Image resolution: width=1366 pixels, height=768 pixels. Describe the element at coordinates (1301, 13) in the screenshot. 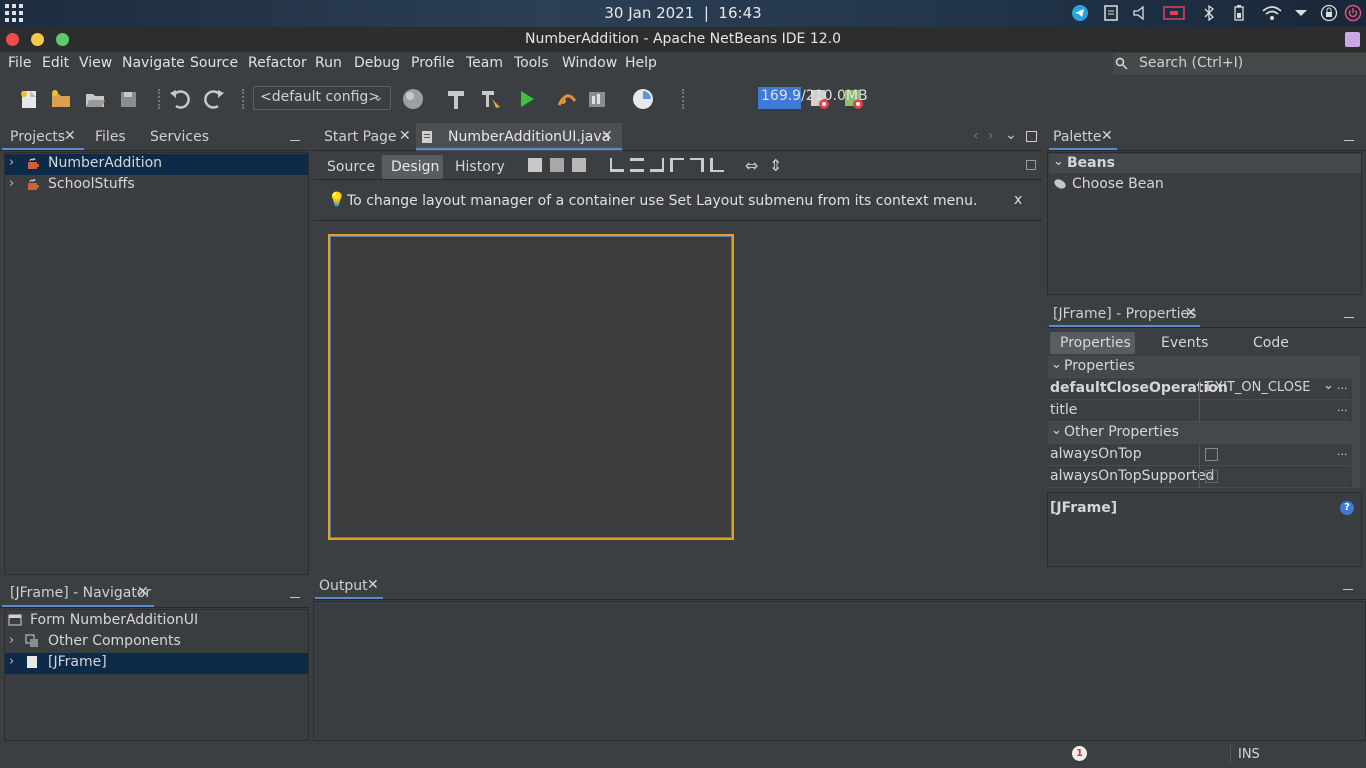

I see `chevron-down-icon` at that location.